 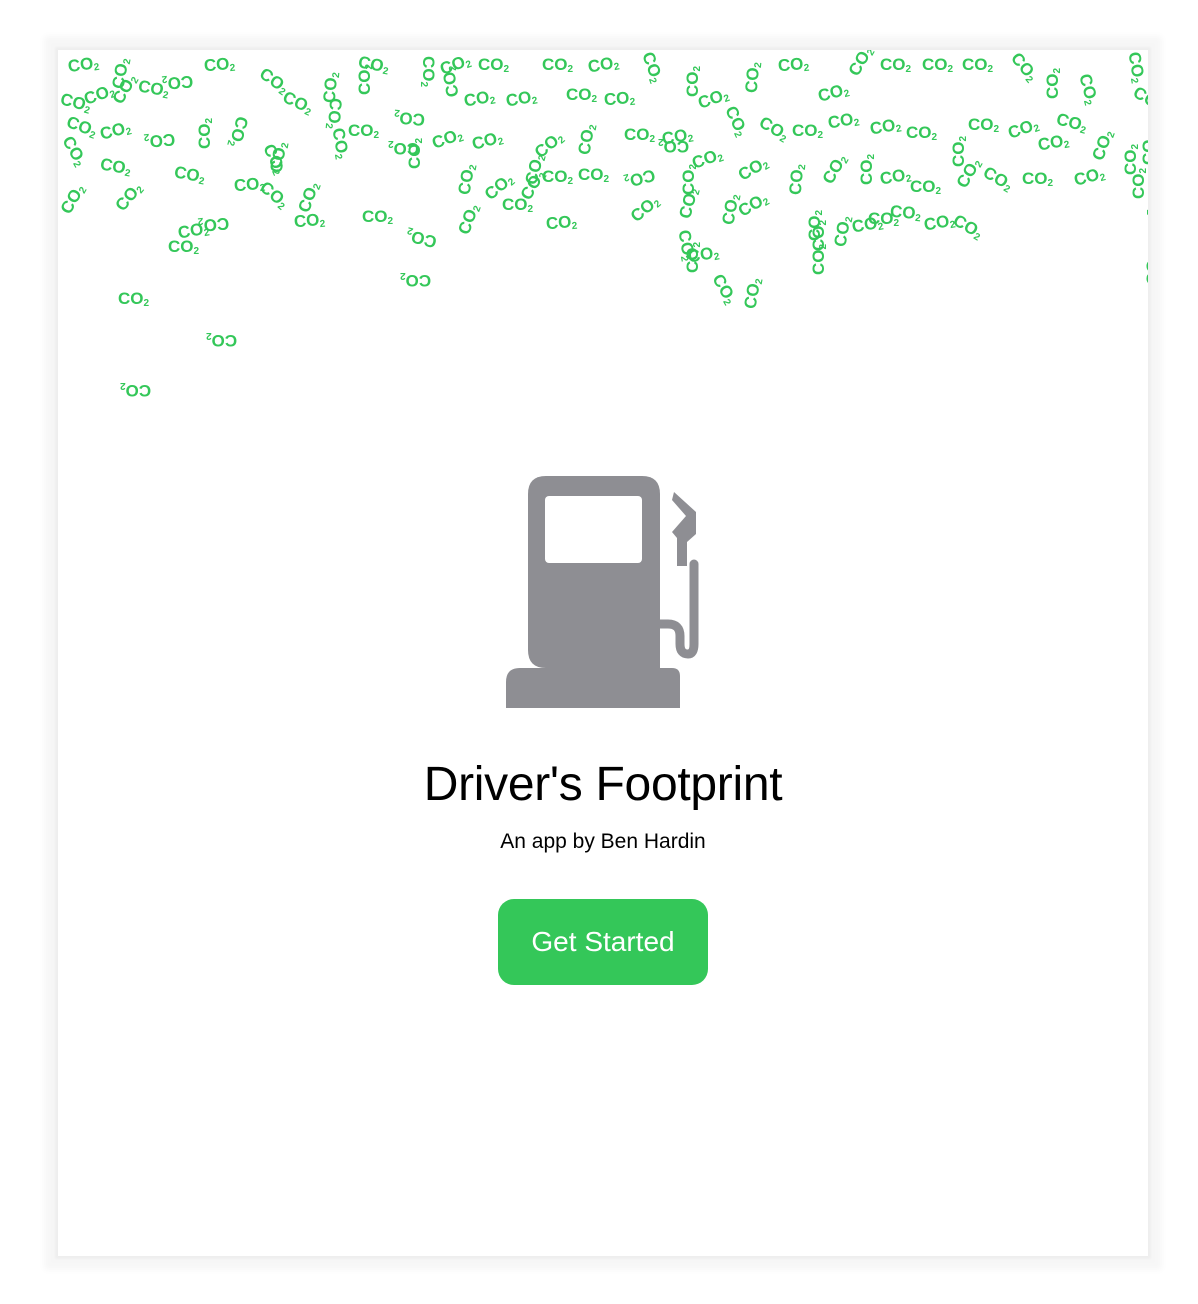 What do you see at coordinates (603, 942) in the screenshot?
I see `get-started-button: Get Started` at bounding box center [603, 942].